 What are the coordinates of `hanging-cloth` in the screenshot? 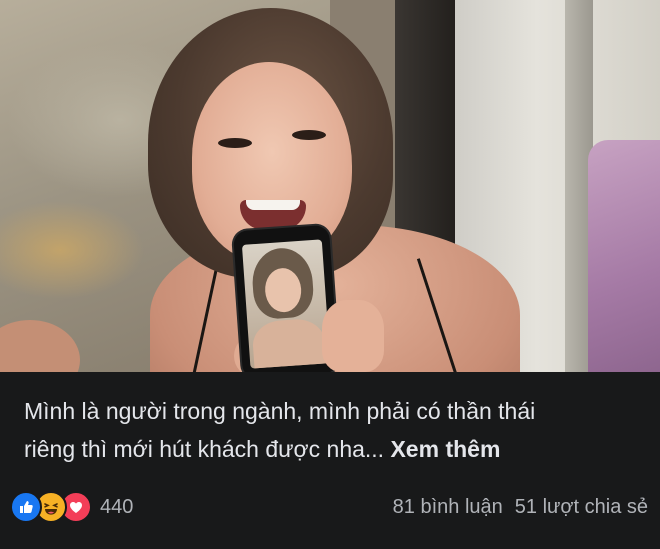 It's located at (624, 256).